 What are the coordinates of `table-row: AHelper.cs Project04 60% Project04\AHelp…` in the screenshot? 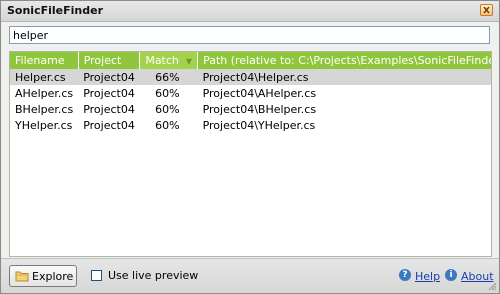 It's located at (250, 93).